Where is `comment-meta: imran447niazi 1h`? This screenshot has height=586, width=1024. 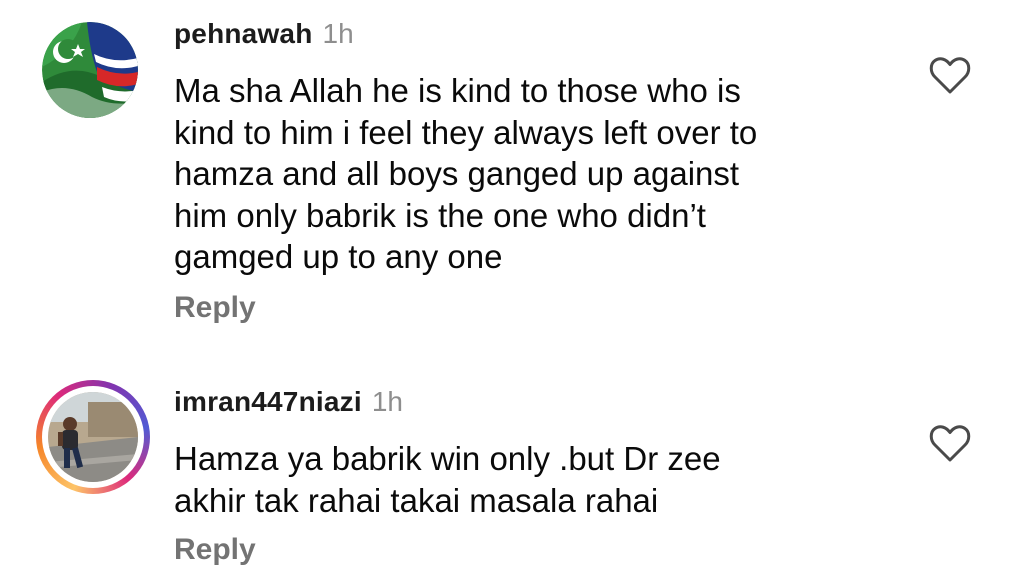 comment-meta: imran447niazi 1h is located at coordinates (288, 402).